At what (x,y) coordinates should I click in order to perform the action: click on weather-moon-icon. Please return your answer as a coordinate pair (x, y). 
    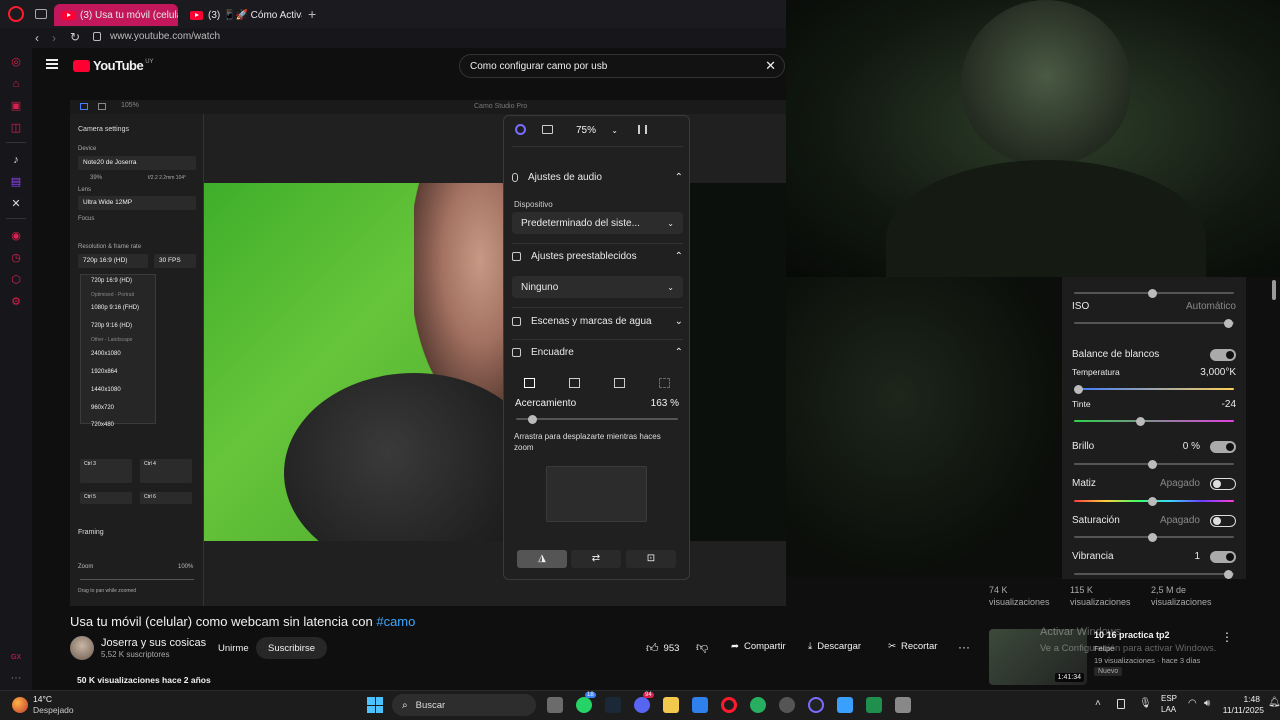
    Looking at the image, I should click on (20, 705).